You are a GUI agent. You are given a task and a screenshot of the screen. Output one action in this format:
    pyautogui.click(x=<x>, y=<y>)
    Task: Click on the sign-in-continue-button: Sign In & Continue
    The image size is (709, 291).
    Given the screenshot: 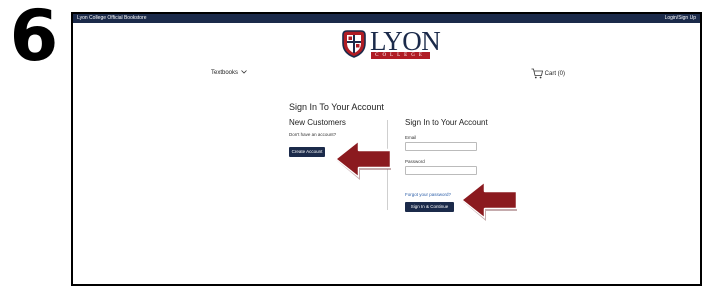 What is the action you would take?
    pyautogui.click(x=429, y=207)
    